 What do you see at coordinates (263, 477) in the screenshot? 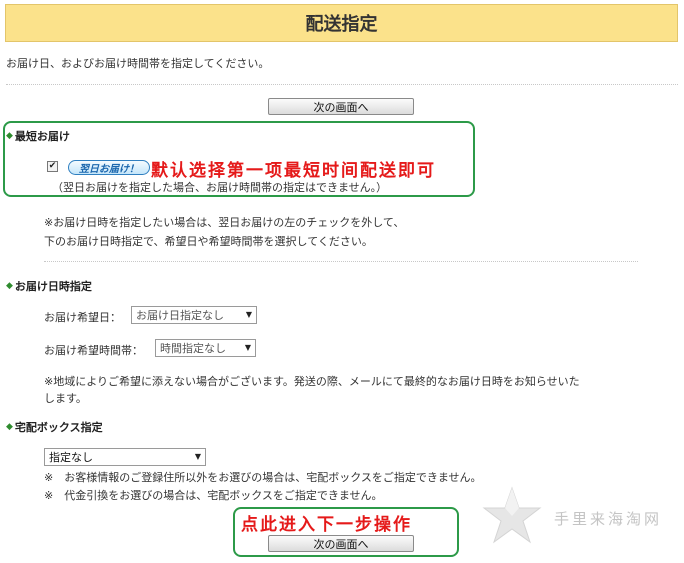
I see `delivery-box-note1: ※ お客様情報のご登録住所以外をお選びの場合は、宅配ボックスをご指定できません。` at bounding box center [263, 477].